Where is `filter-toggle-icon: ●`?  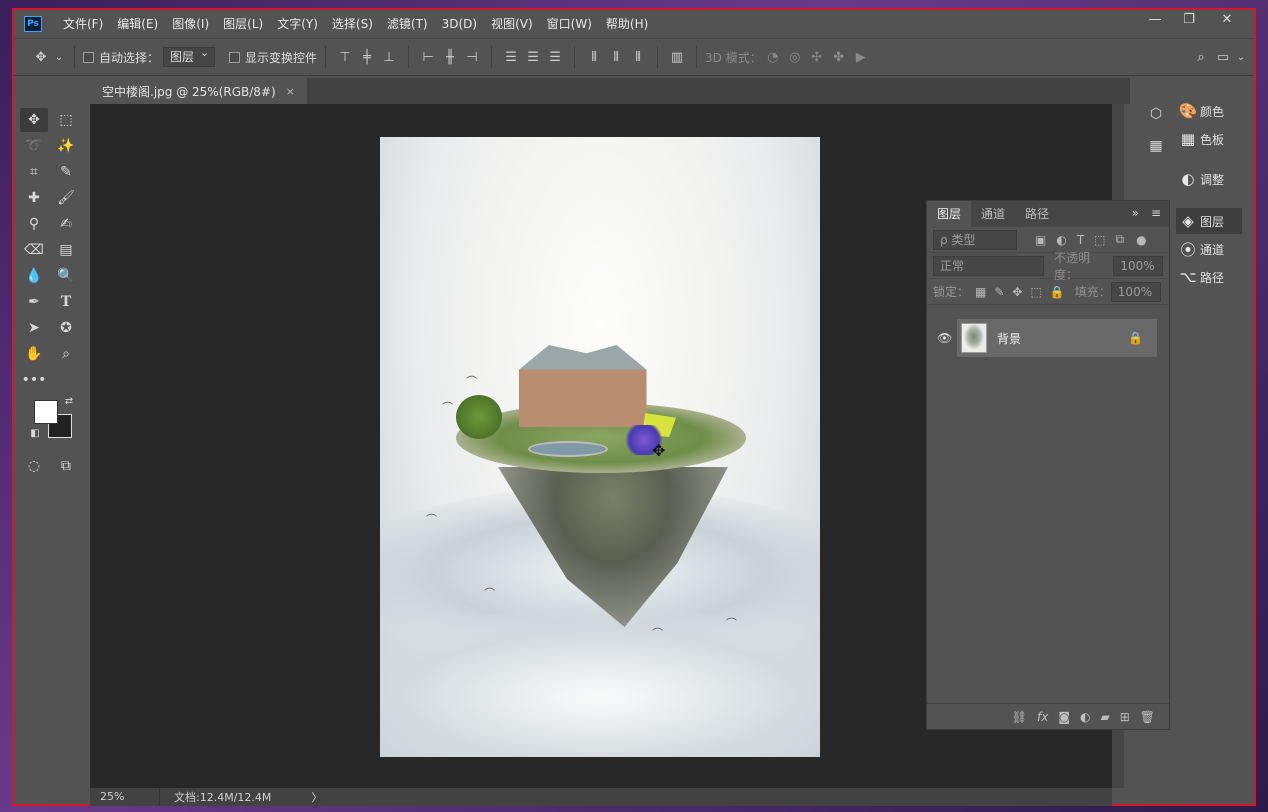 filter-toggle-icon: ● is located at coordinates (1141, 240).